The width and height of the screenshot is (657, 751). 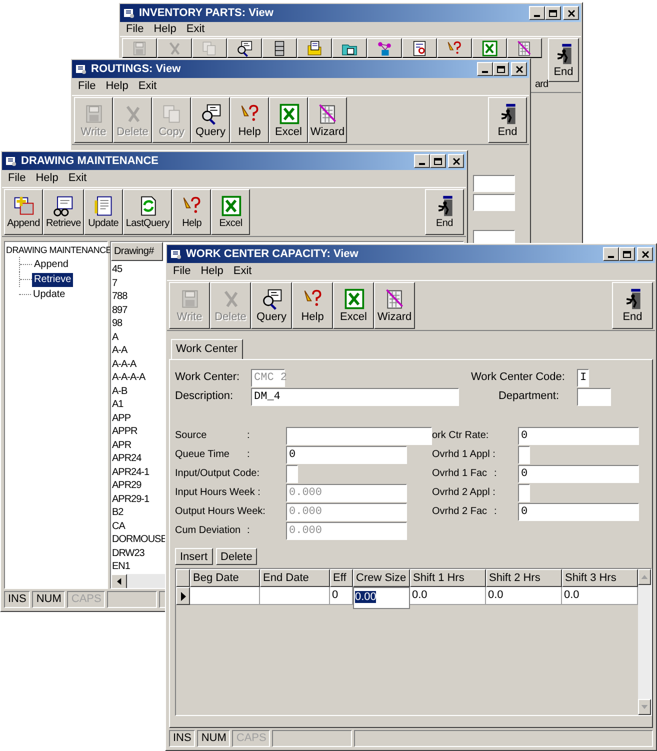 What do you see at coordinates (121, 567) in the screenshot?
I see `list-item: EN1` at bounding box center [121, 567].